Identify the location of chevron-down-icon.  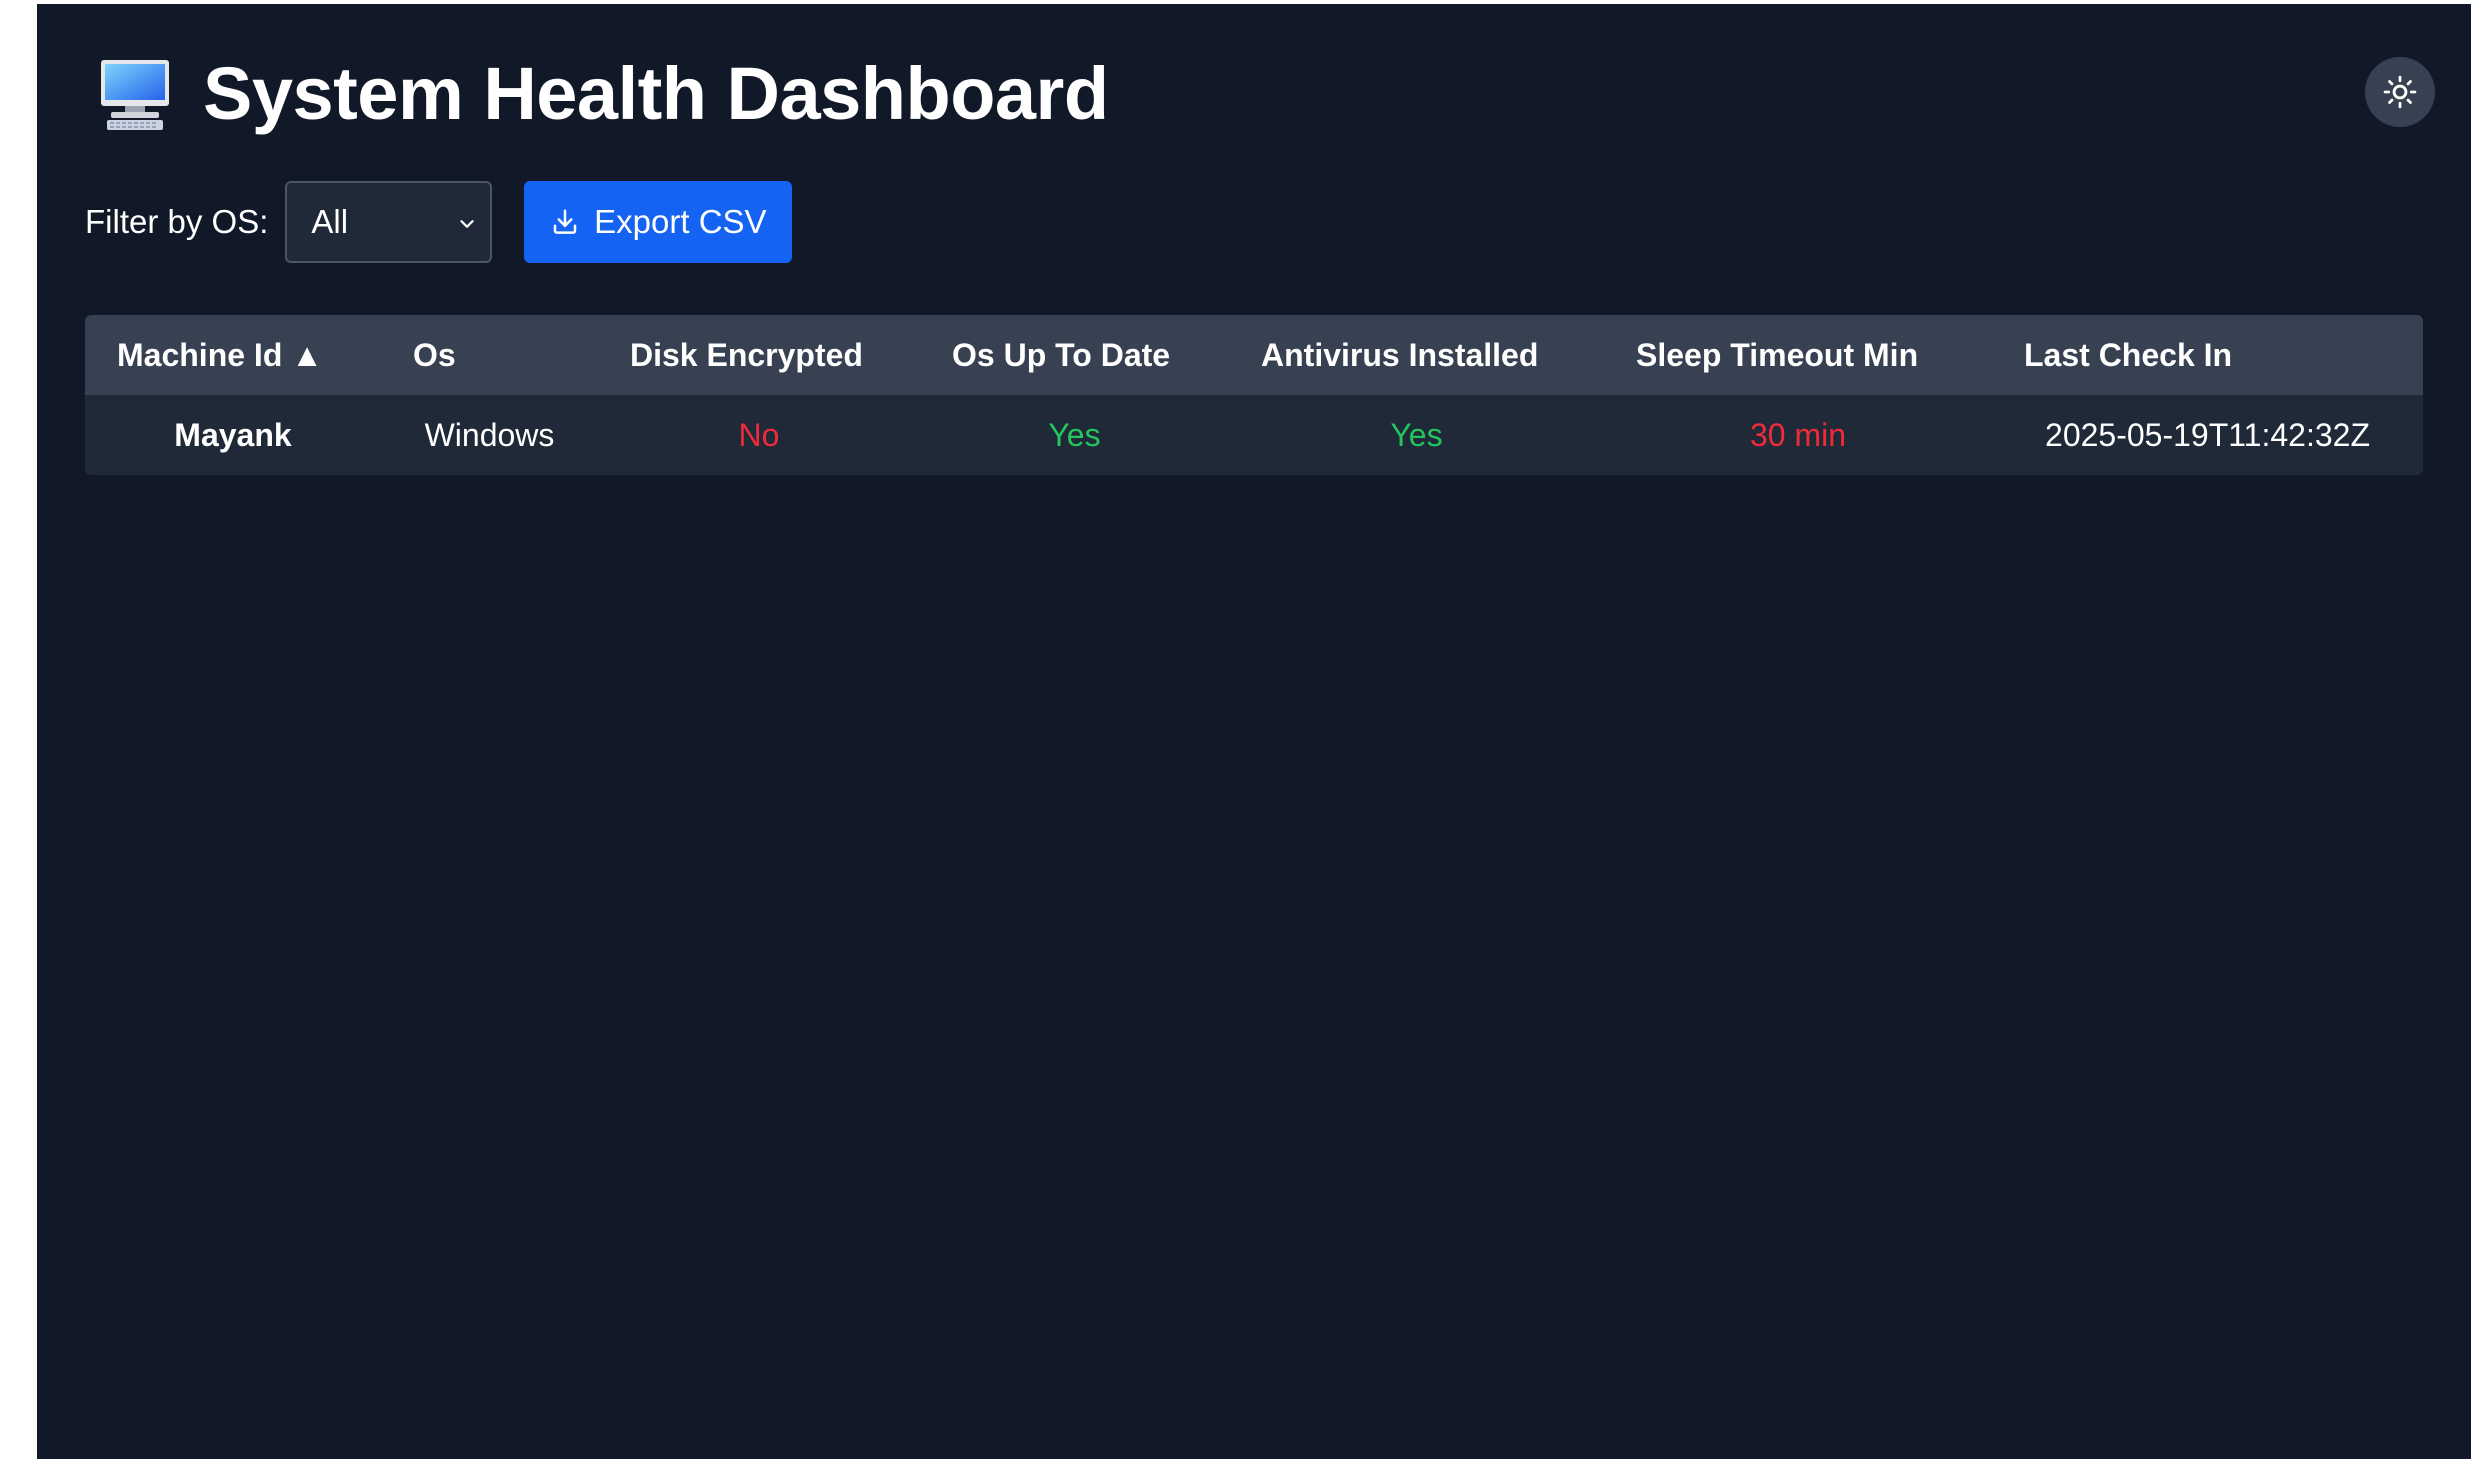
(467, 224).